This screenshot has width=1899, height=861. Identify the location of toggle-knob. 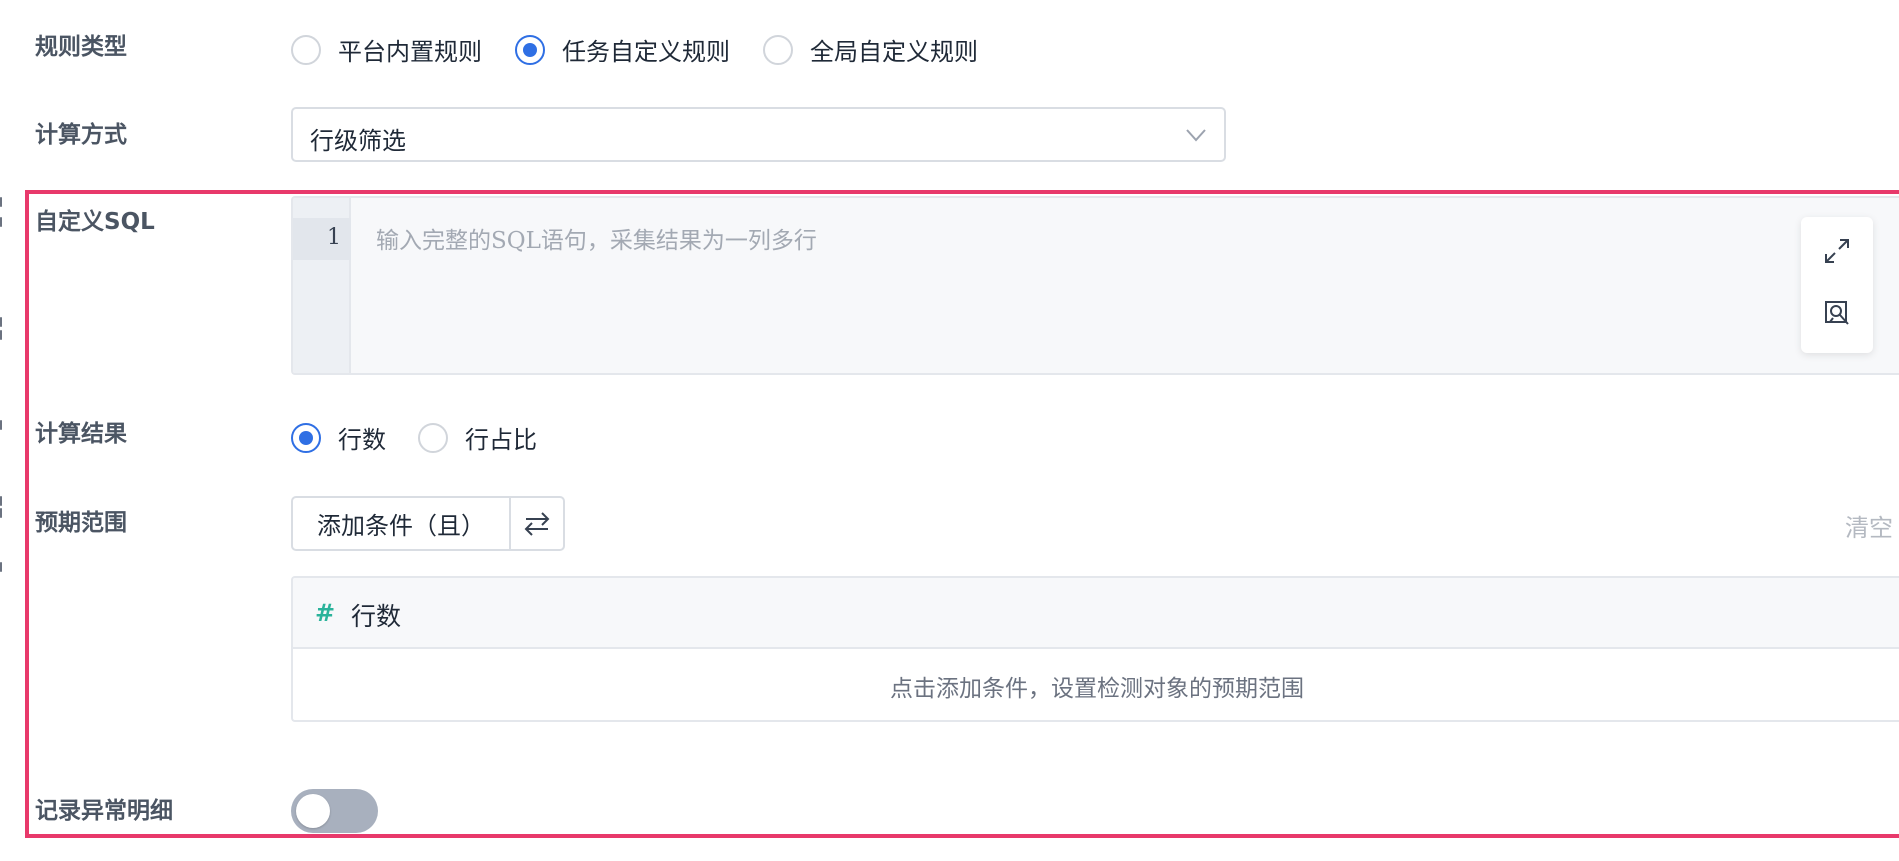
(313, 811).